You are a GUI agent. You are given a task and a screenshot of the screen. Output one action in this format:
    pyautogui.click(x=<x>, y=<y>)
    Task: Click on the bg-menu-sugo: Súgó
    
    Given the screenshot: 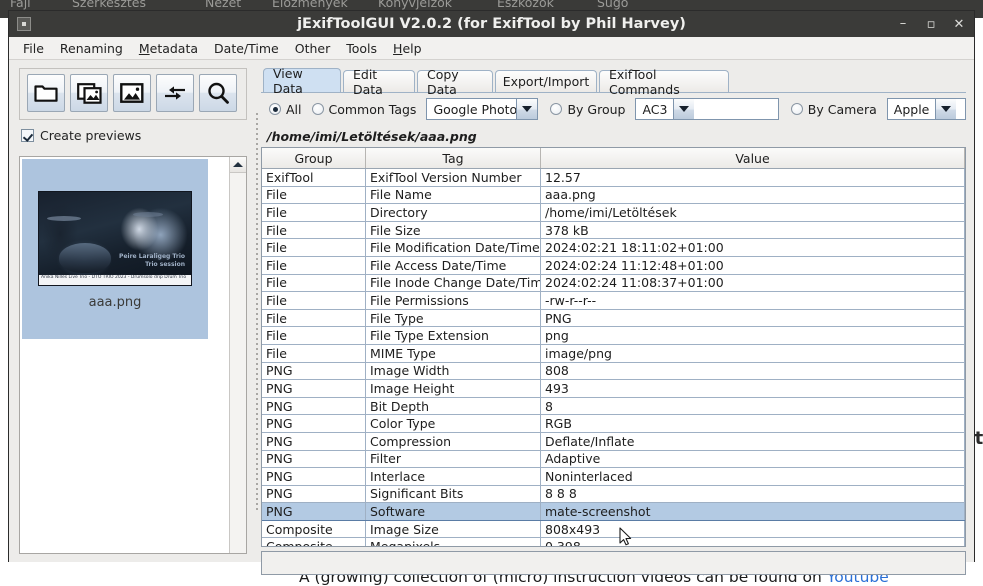 What is the action you would take?
    pyautogui.click(x=613, y=5)
    